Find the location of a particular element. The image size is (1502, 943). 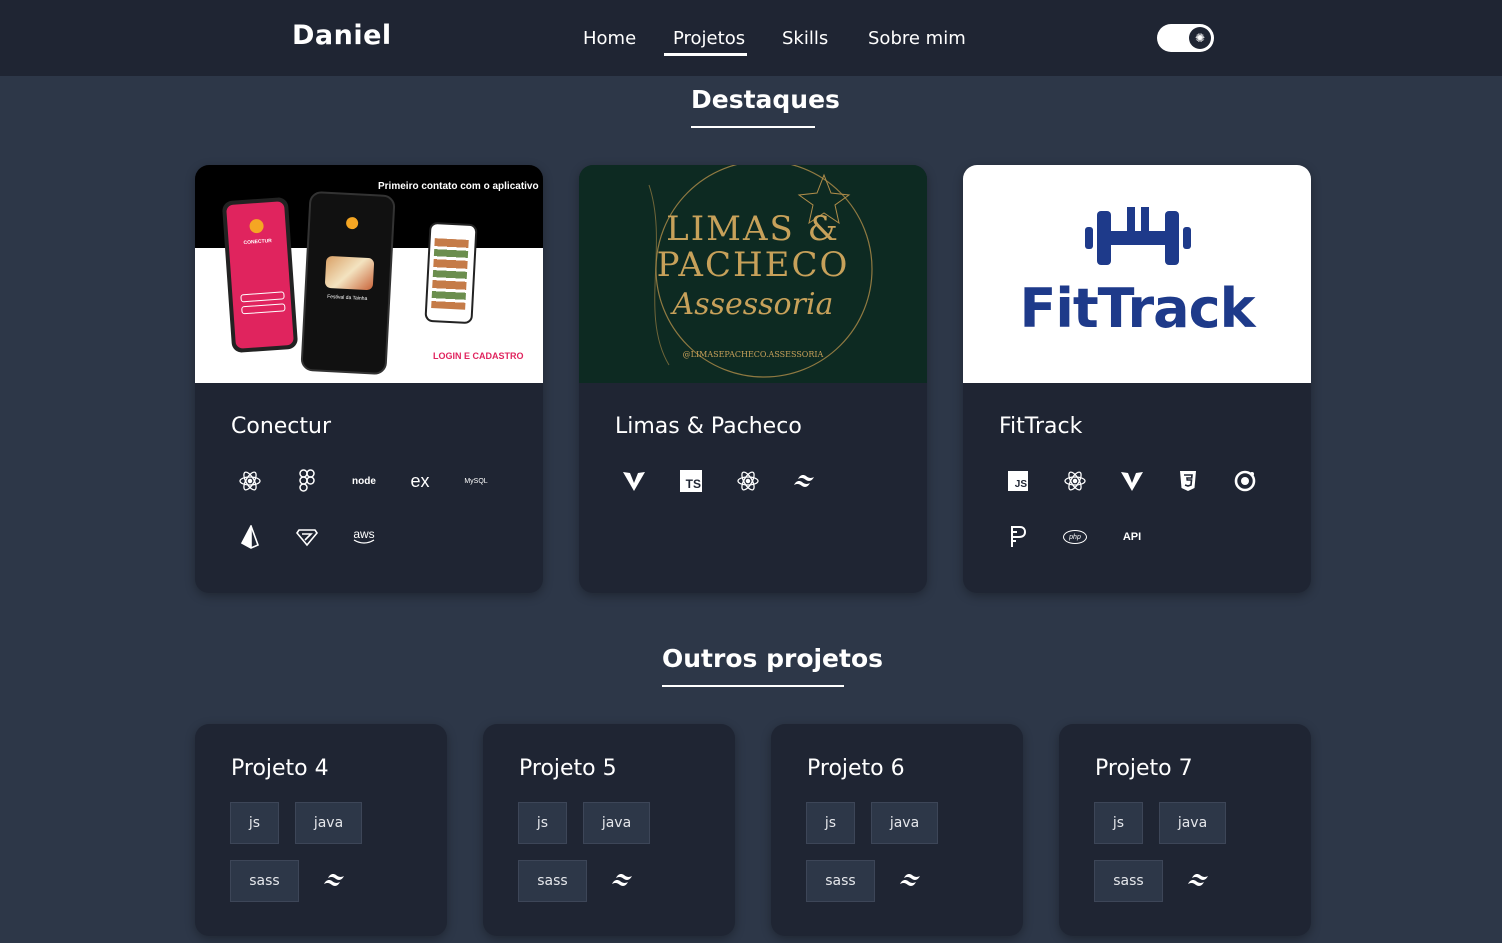

logo-script: Assessoria is located at coordinates (753, 304).